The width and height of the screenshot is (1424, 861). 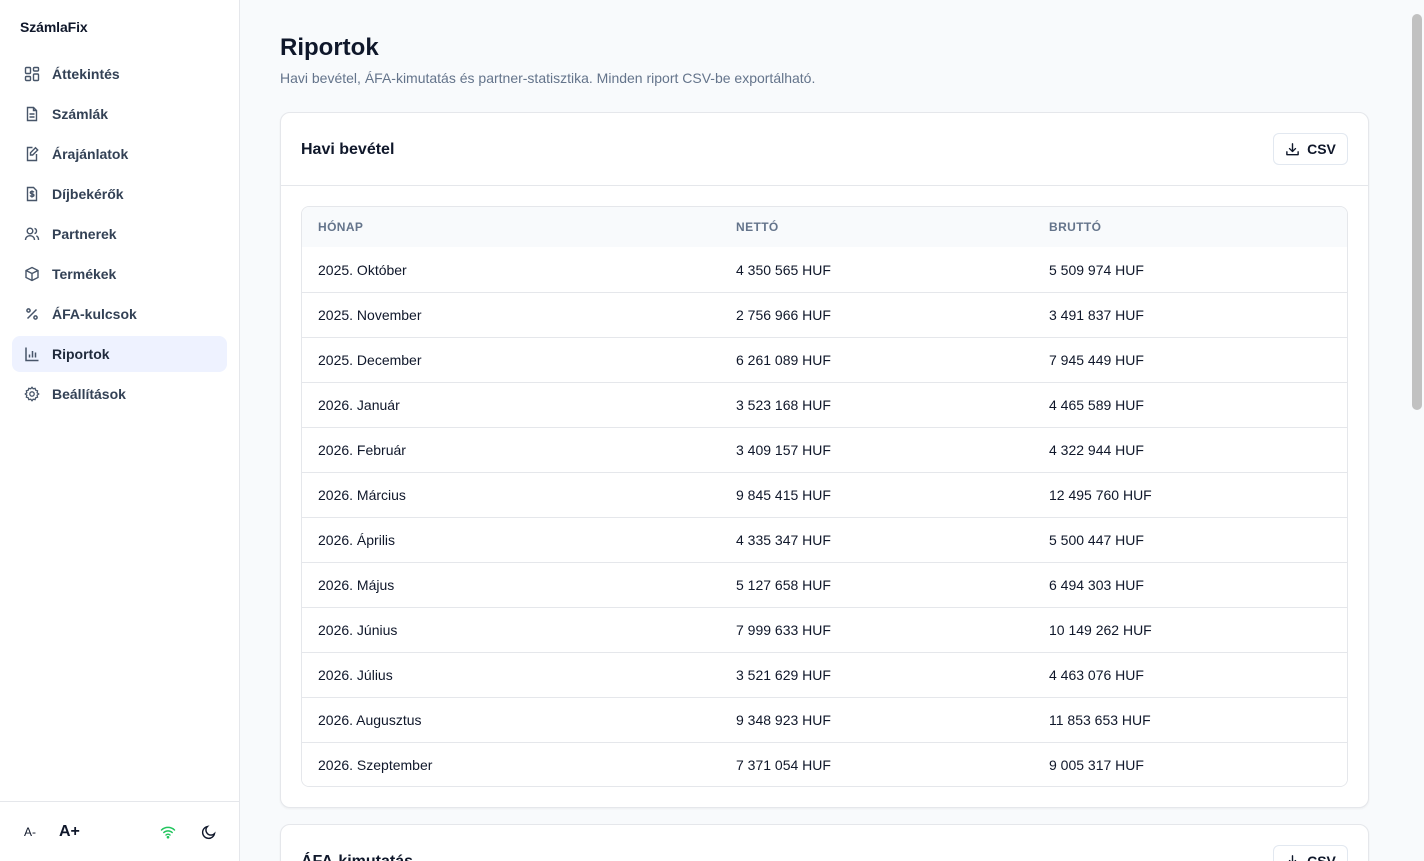 I want to click on box-icon, so click(x=32, y=274).